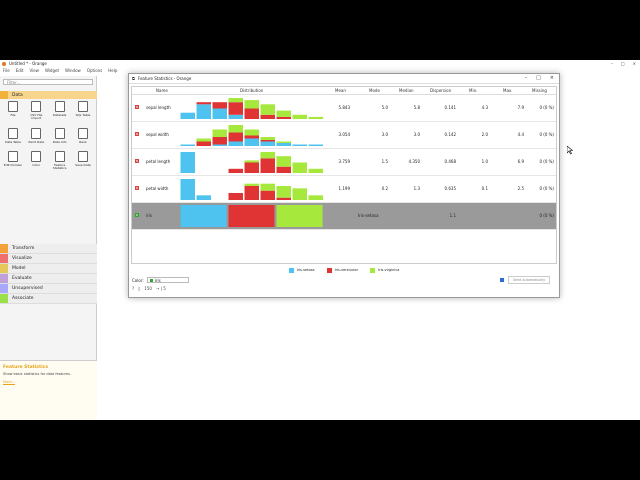 This screenshot has width=640, height=480. What do you see at coordinates (526, 78) in the screenshot?
I see `dialog-minimize-button: –` at bounding box center [526, 78].